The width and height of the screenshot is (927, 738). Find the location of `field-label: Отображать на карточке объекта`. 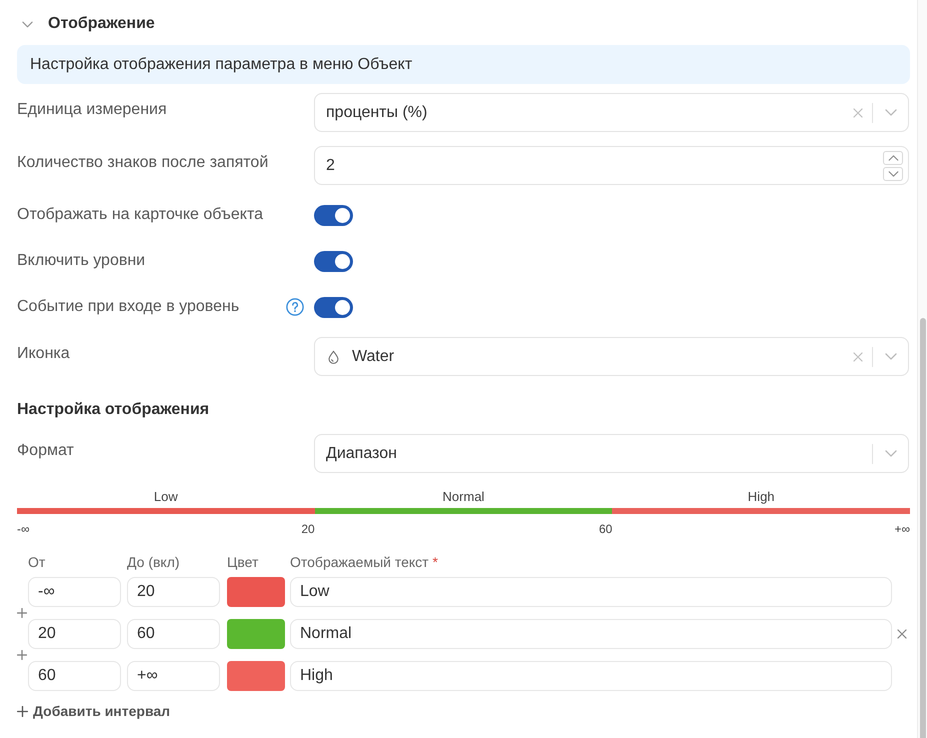

field-label: Отображать на карточке объекта is located at coordinates (140, 215).